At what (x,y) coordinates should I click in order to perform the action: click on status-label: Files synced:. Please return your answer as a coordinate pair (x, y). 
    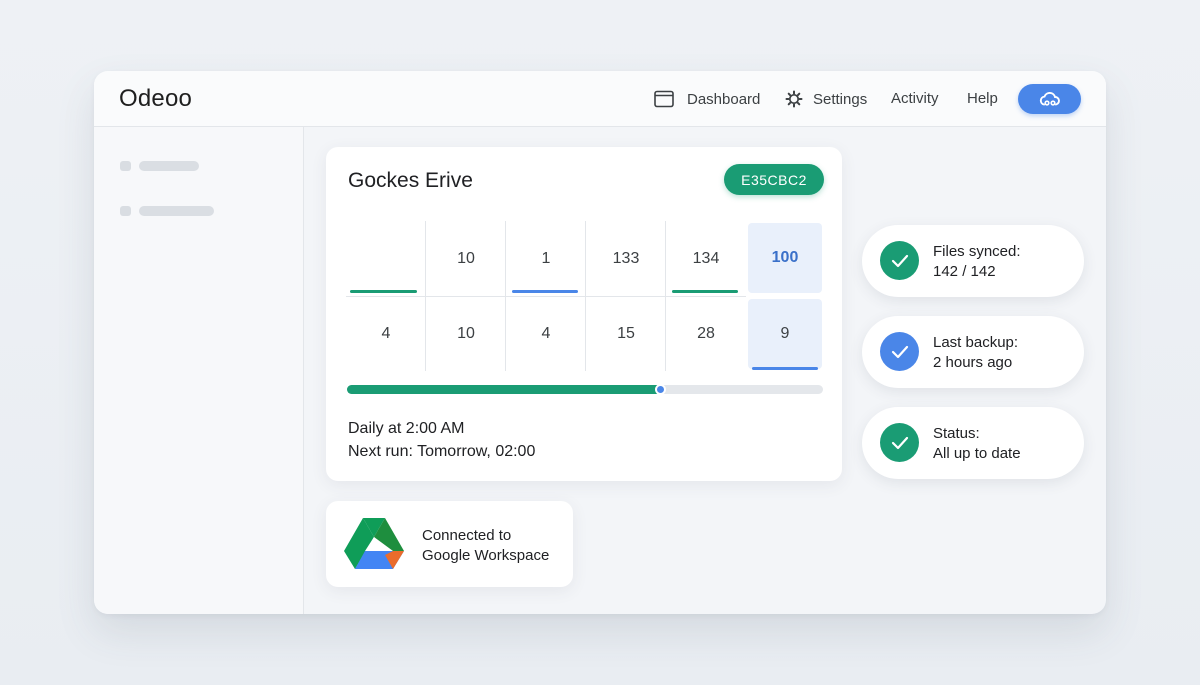
    Looking at the image, I should click on (977, 251).